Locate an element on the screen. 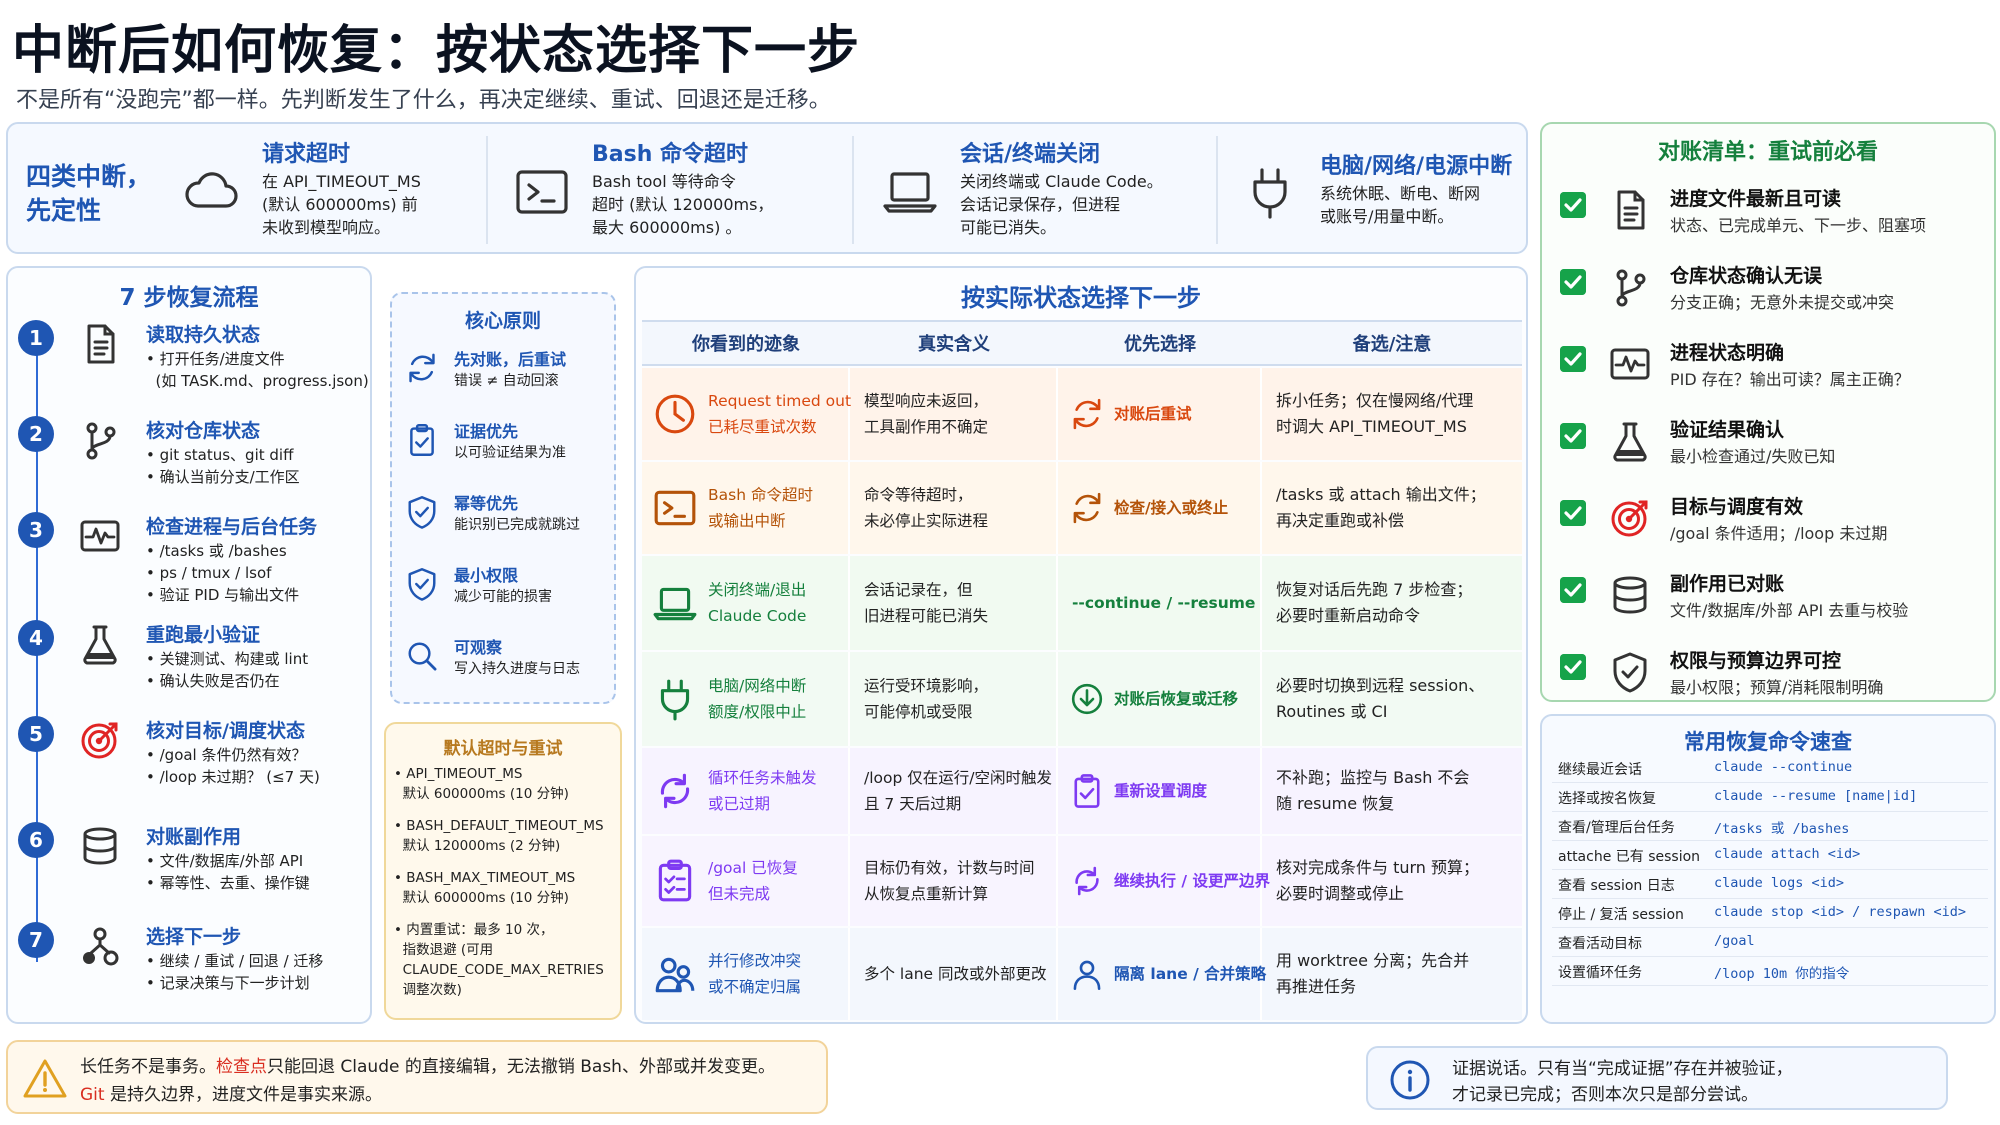 This screenshot has height=1125, width=2000. principle-item: 先对账，后重试 错误 ≠ 自动回滚 is located at coordinates (509, 378).